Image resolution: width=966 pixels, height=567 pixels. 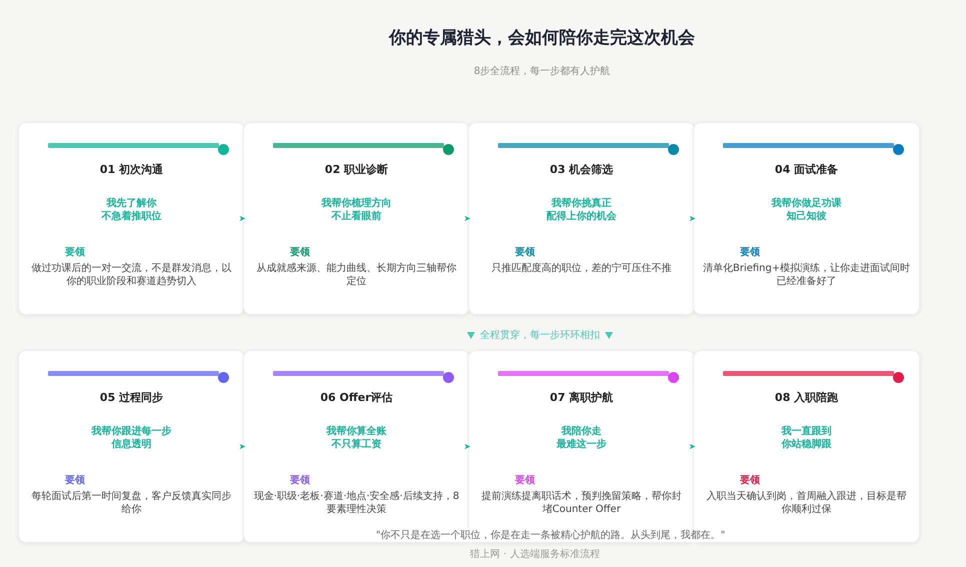 What do you see at coordinates (807, 431) in the screenshot?
I see `step-tagline: 我一直跟到` at bounding box center [807, 431].